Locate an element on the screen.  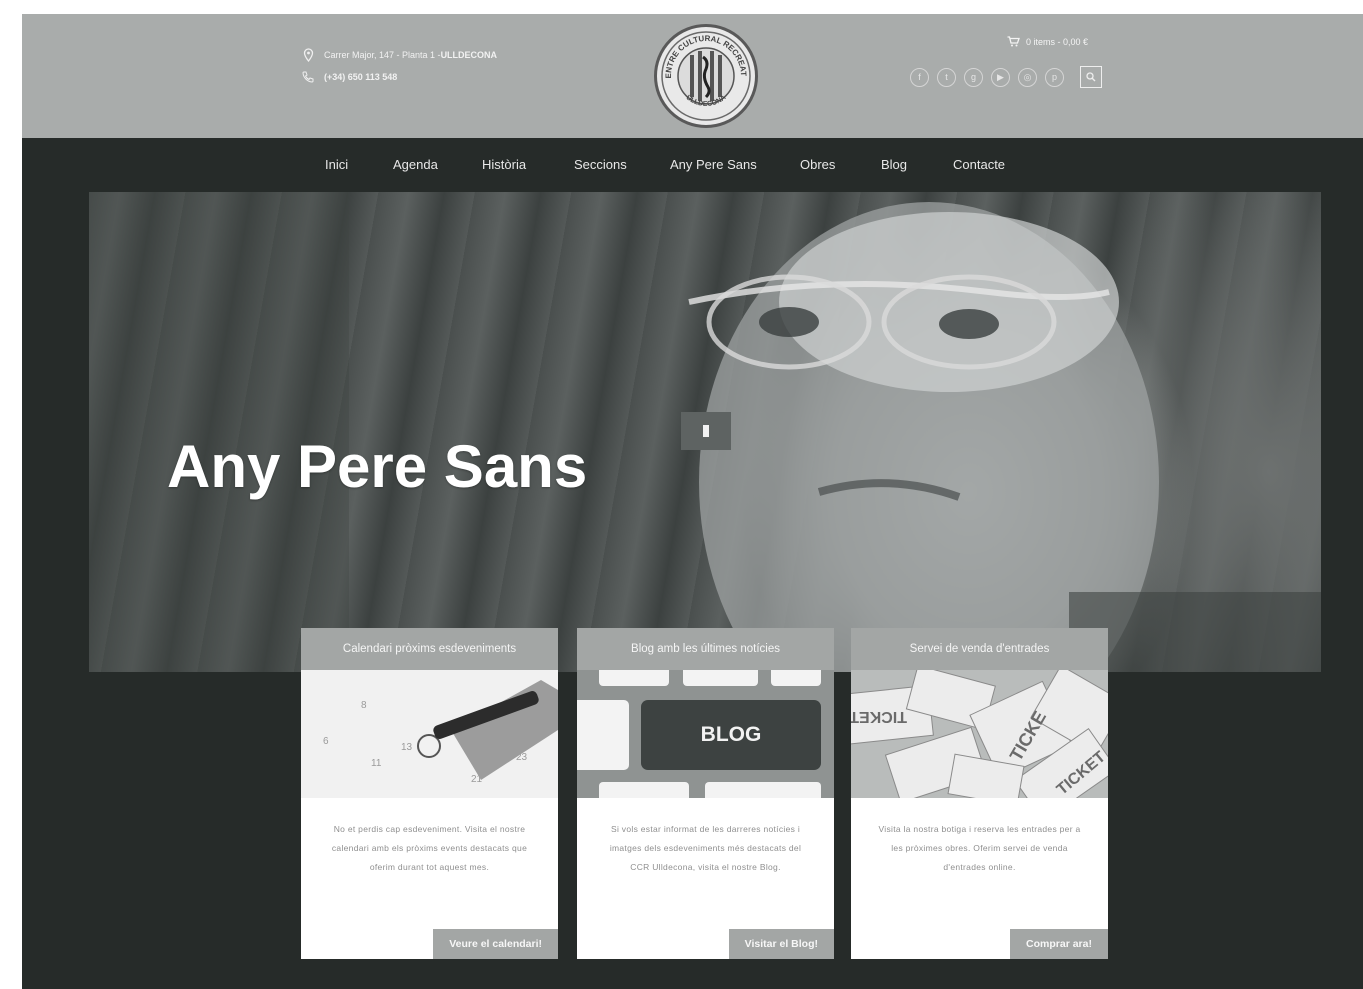
nav-item-obres: Obres is located at coordinates (817, 164).